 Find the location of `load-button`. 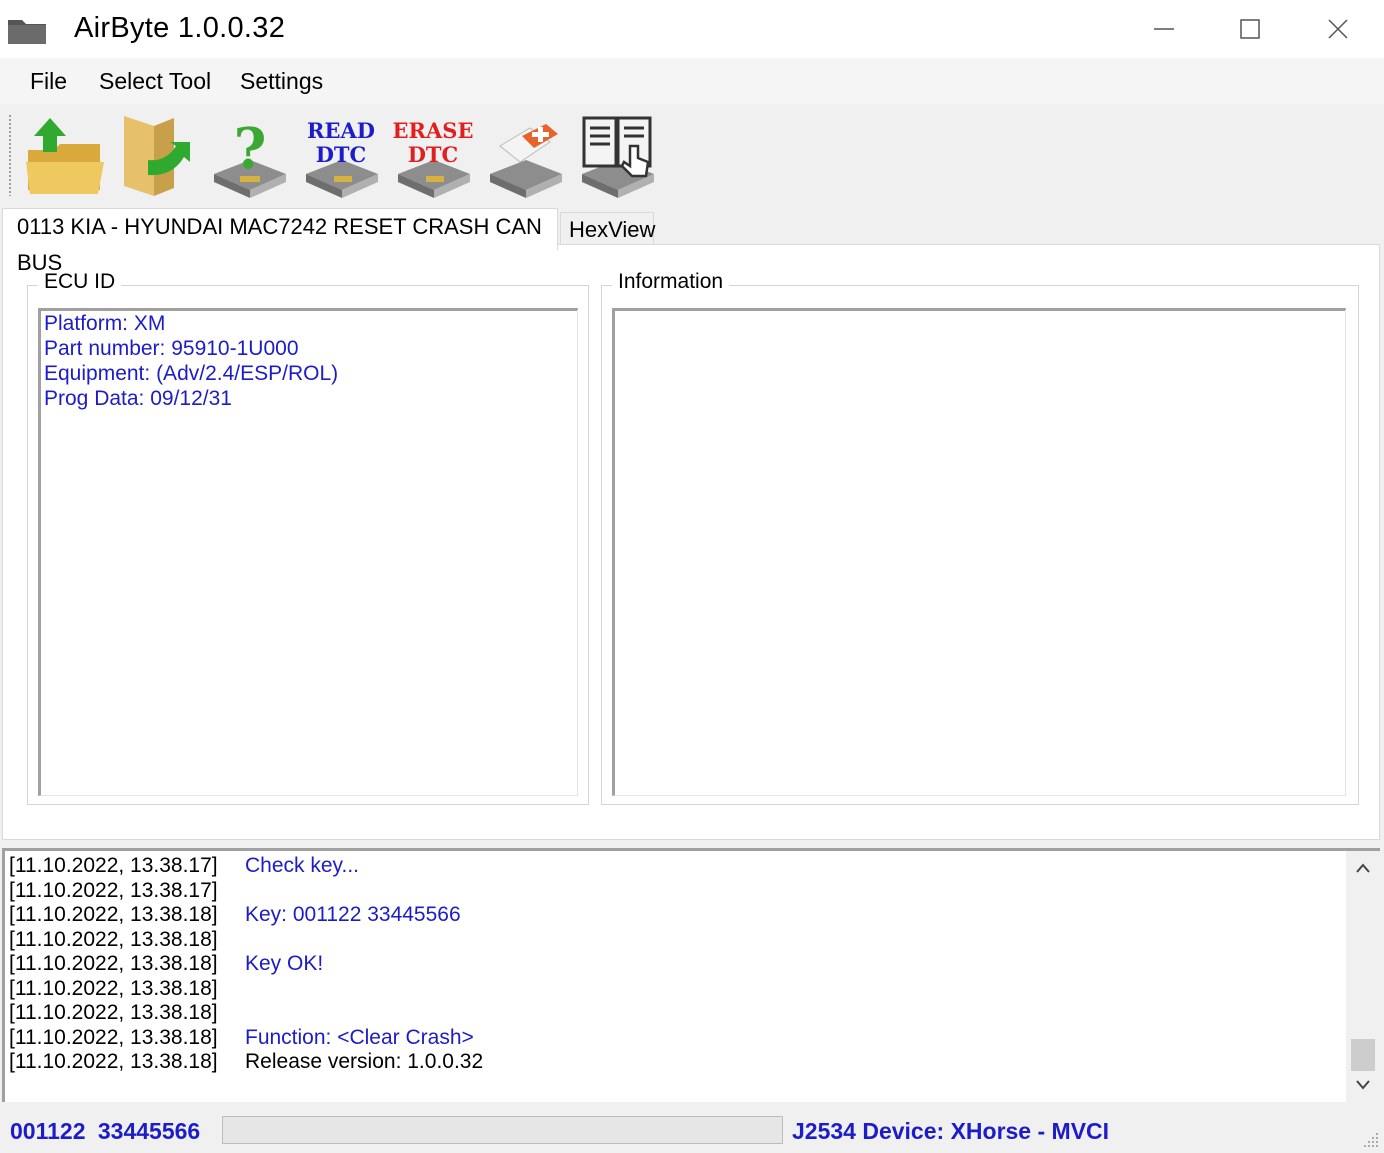

load-button is located at coordinates (157, 155).